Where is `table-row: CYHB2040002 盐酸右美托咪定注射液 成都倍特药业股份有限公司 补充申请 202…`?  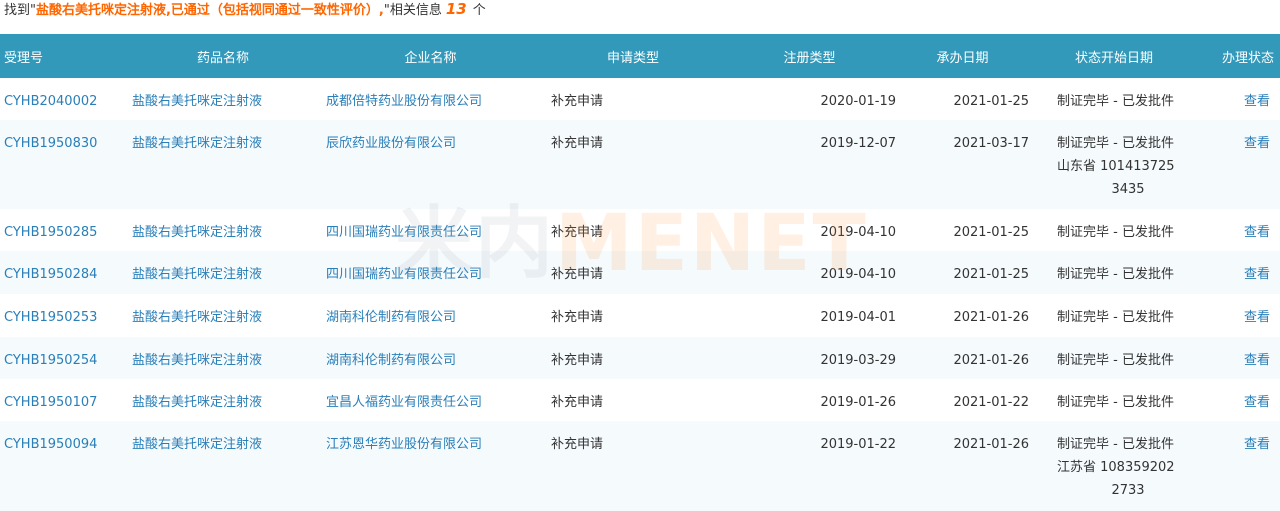
table-row: CYHB2040002 盐酸右美托咪定注射液 成都倍特药业股份有限公司 补充申请 202… is located at coordinates (640, 99).